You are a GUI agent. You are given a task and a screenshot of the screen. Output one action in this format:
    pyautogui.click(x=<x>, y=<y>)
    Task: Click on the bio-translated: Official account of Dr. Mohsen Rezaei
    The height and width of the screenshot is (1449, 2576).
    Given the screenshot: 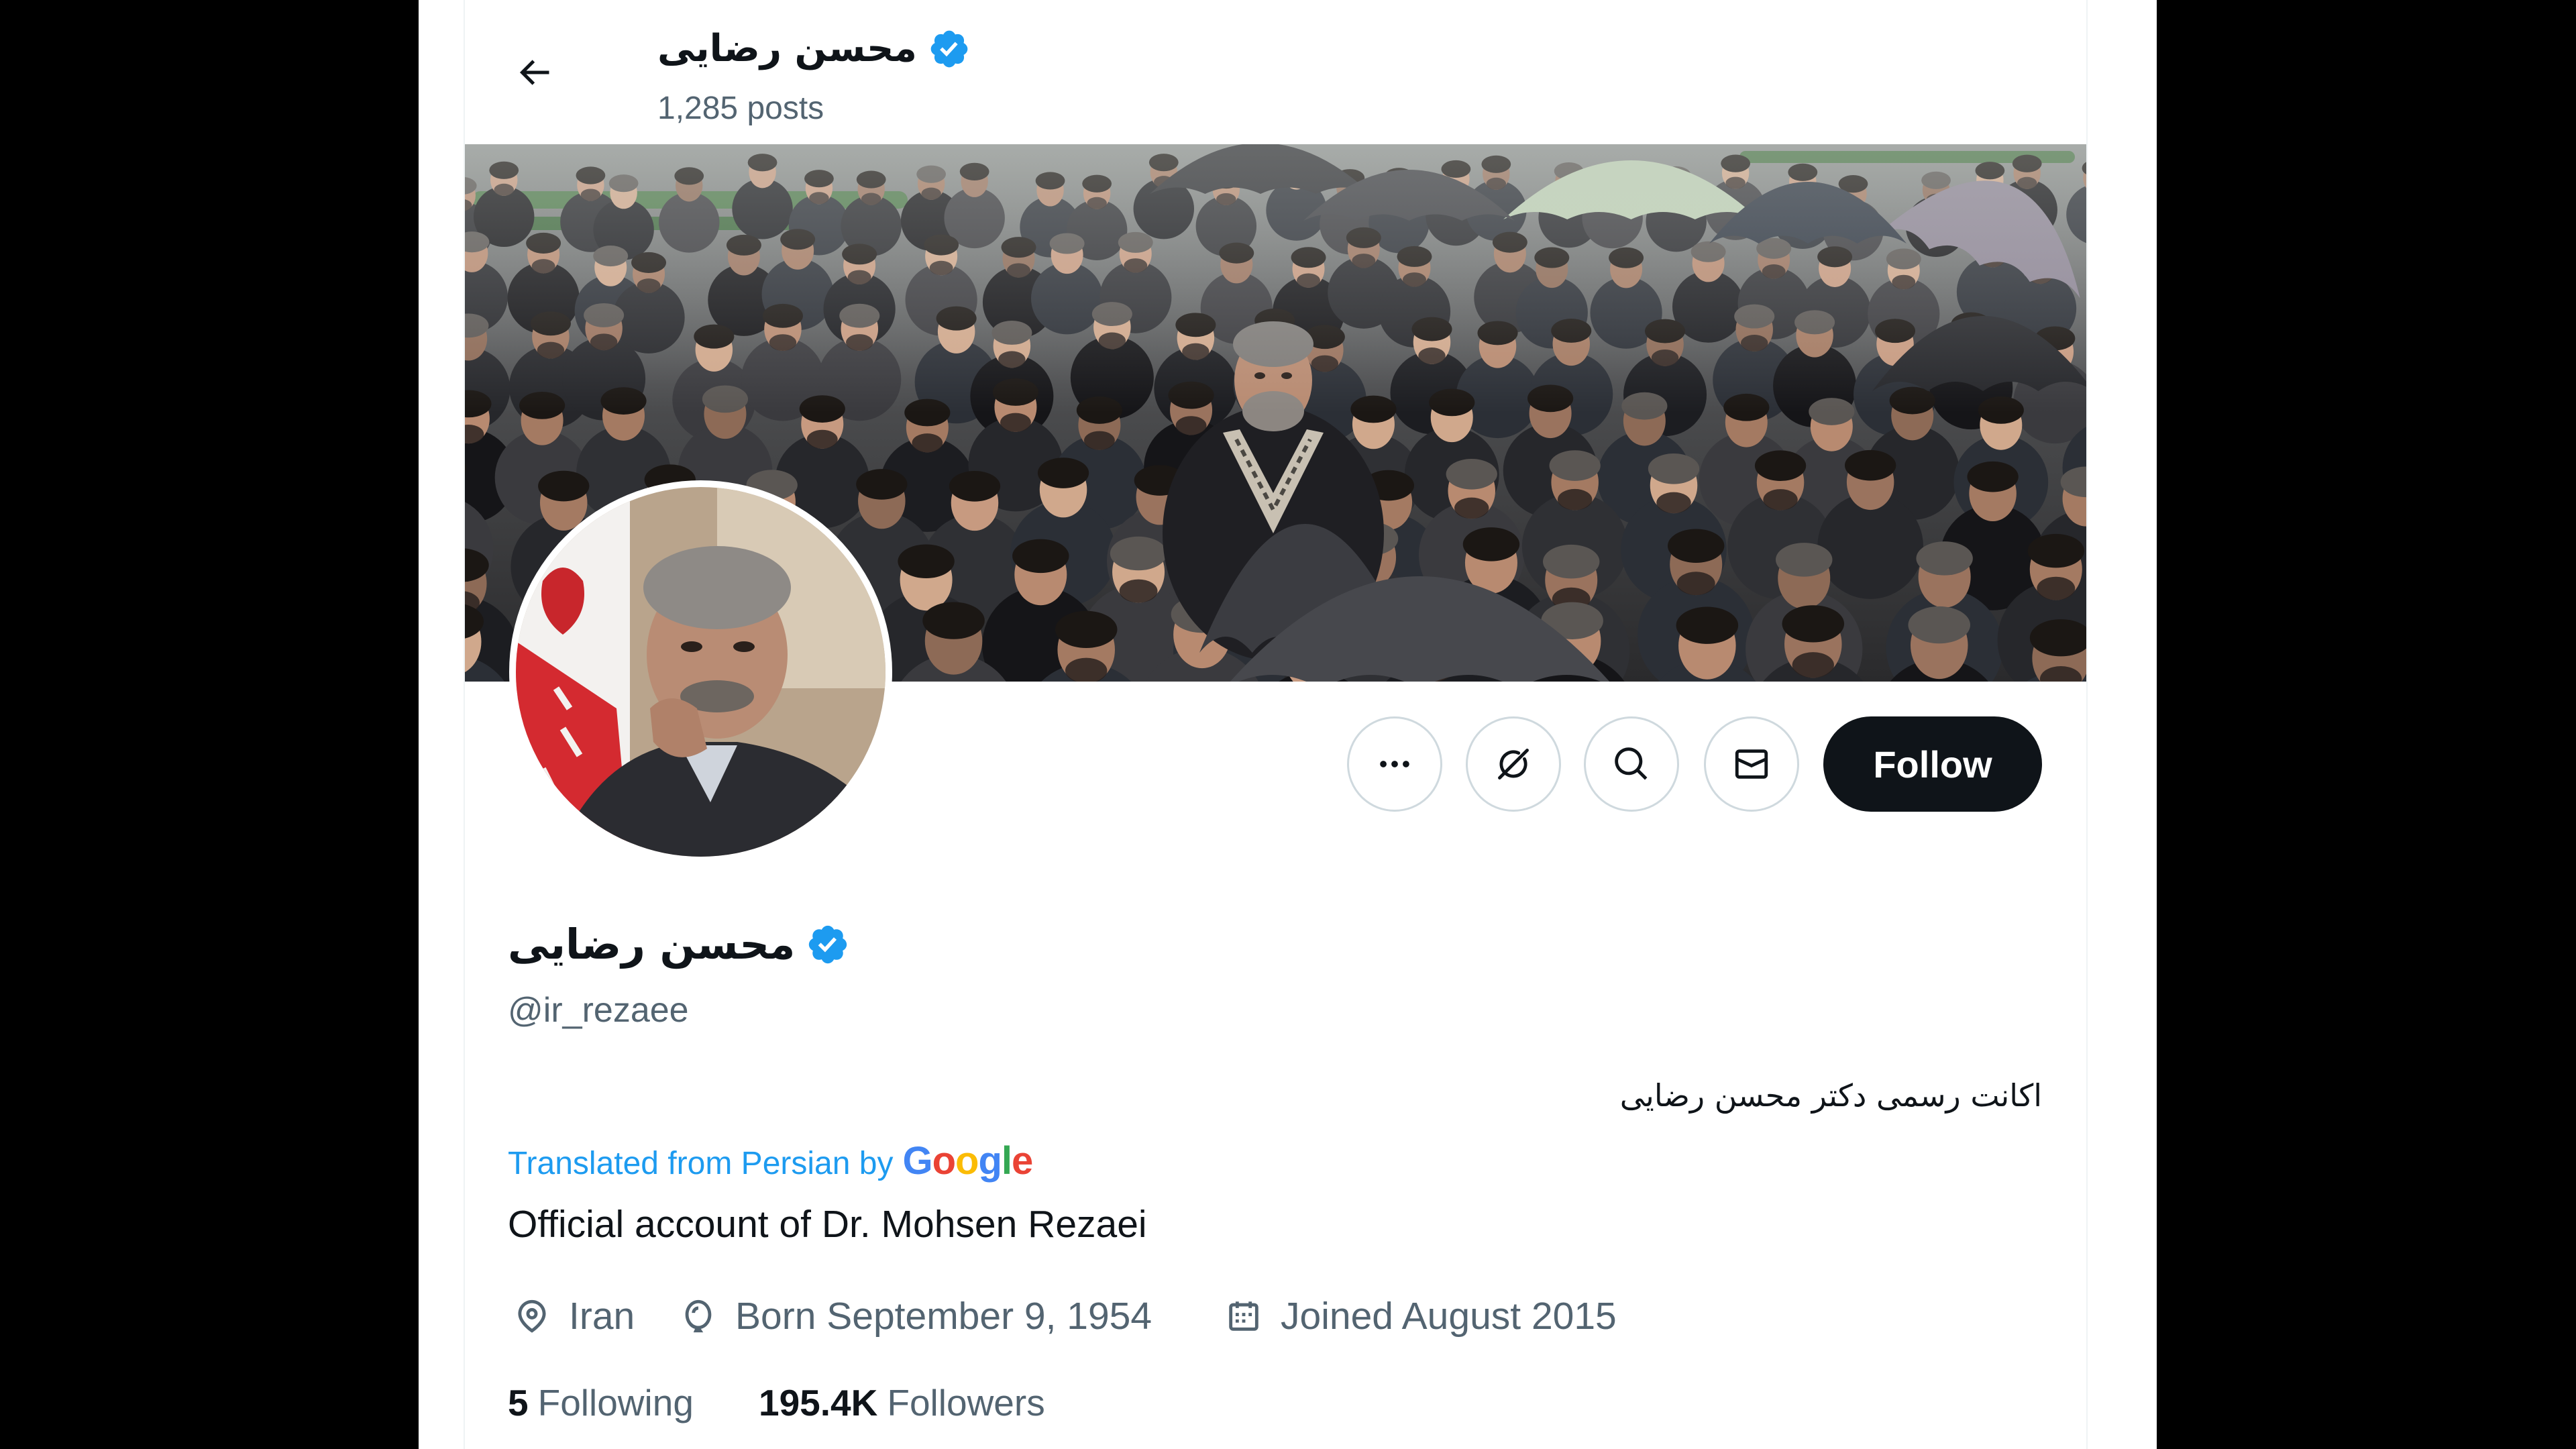 What is the action you would take?
    pyautogui.click(x=827, y=1224)
    